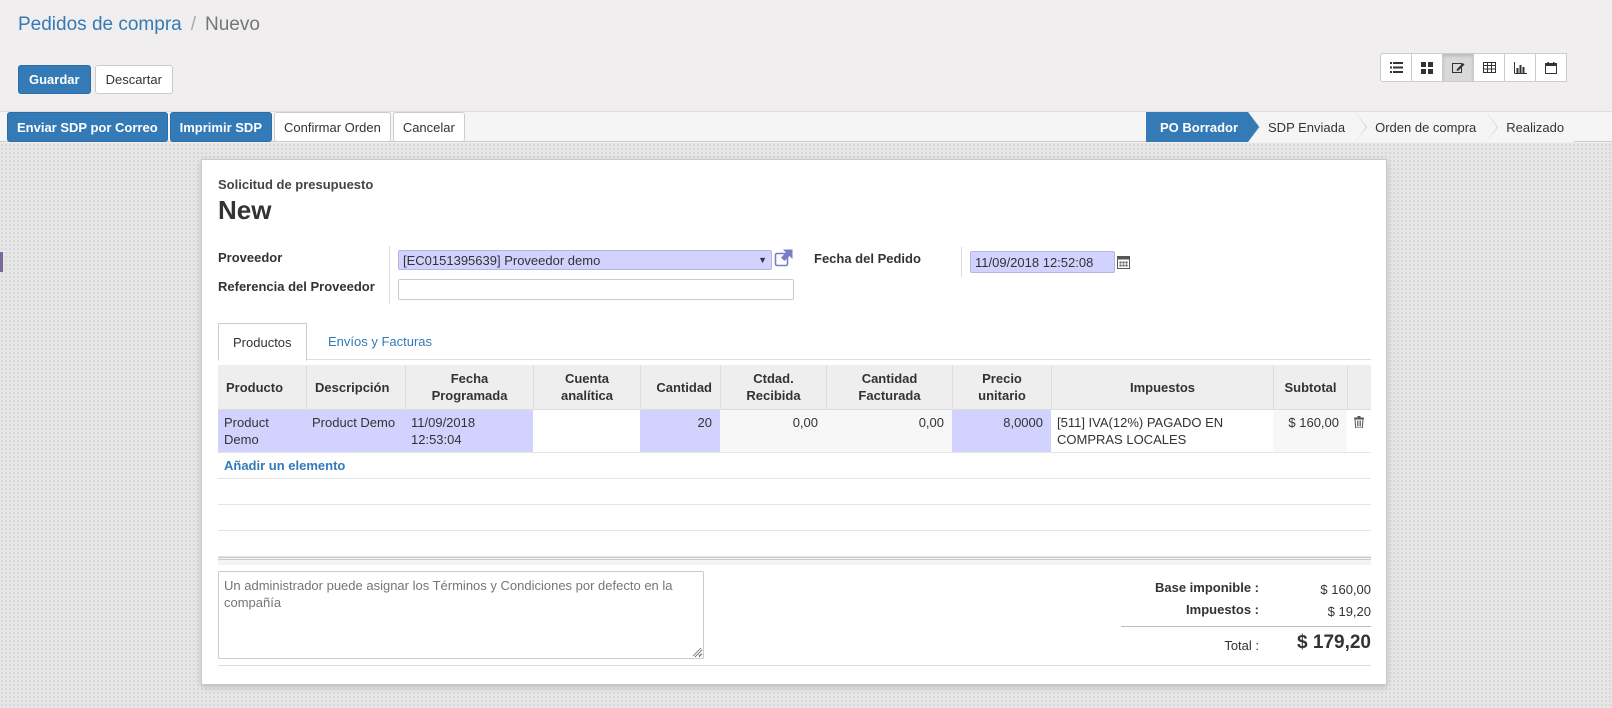  Describe the element at coordinates (1, 262) in the screenshot. I see `scroll-marker` at that location.